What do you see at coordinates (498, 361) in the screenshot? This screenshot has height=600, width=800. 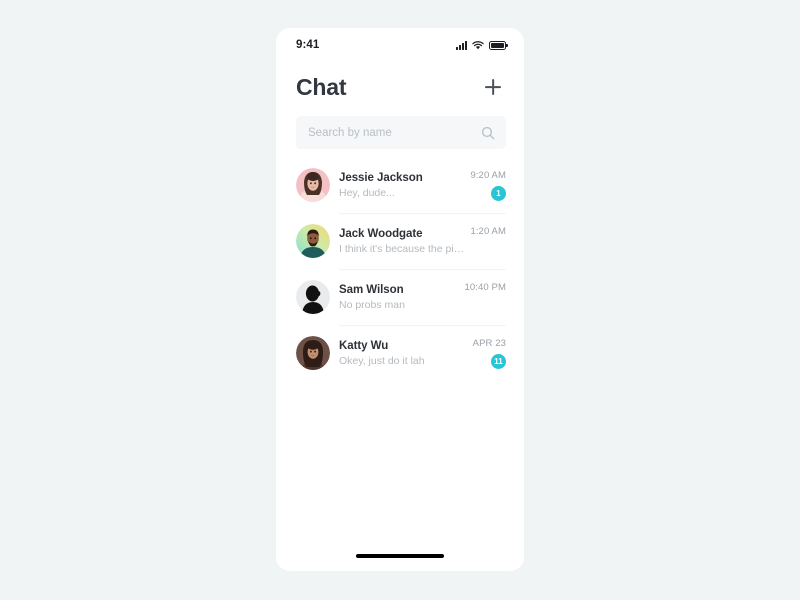 I see `unread-badge: 11` at bounding box center [498, 361].